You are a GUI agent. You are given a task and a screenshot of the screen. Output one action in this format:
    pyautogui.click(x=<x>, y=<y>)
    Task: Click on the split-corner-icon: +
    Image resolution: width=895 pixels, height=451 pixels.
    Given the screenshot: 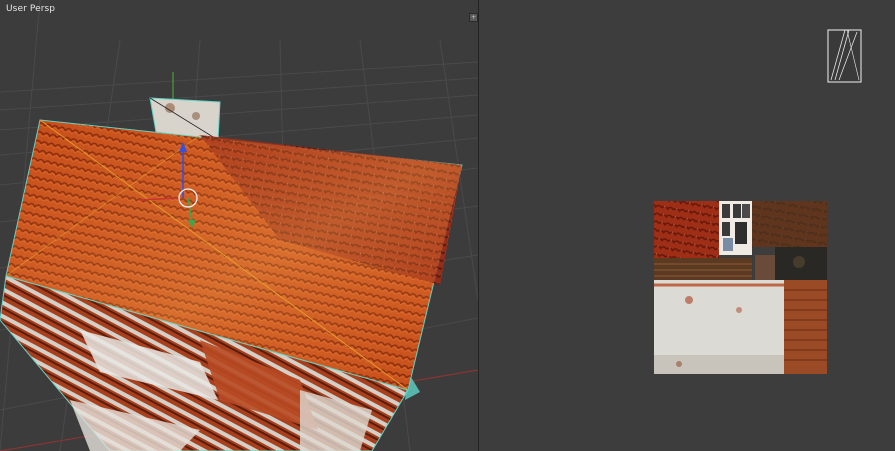 What is the action you would take?
    pyautogui.click(x=473, y=17)
    